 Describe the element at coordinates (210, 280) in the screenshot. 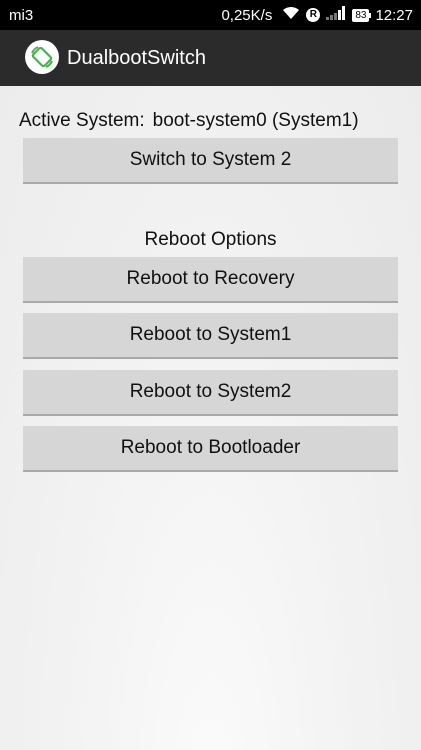

I see `reboot-recovery-button: Reboot to Recovery` at that location.